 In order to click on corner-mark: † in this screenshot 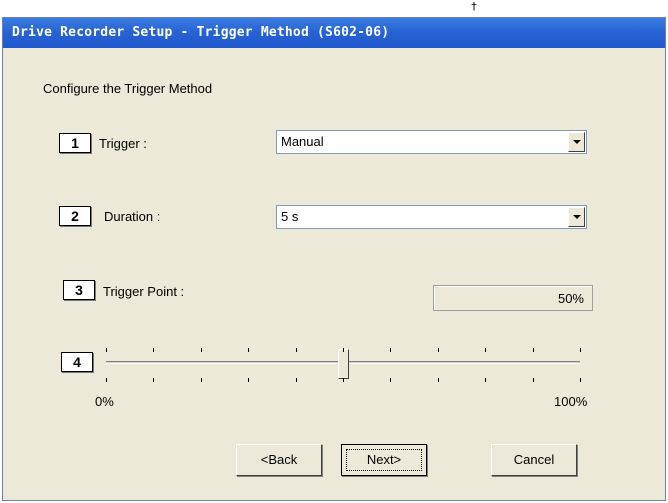, I will do `click(474, 6)`.